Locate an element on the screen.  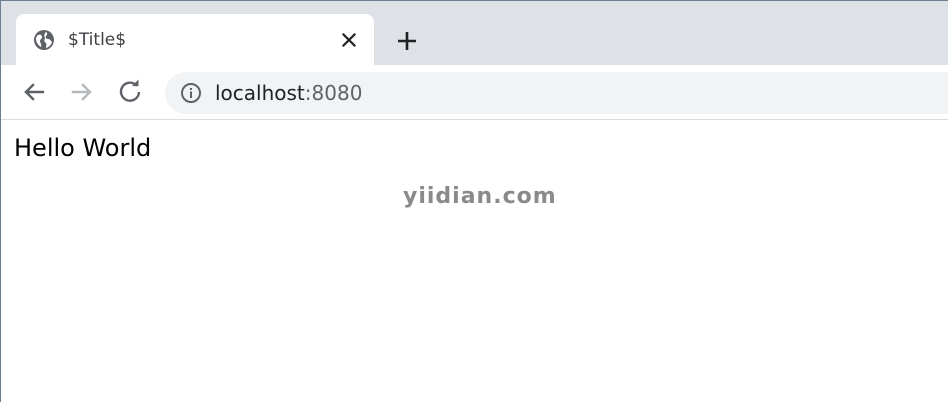
address-bar: localhost:8080 is located at coordinates (556, 93).